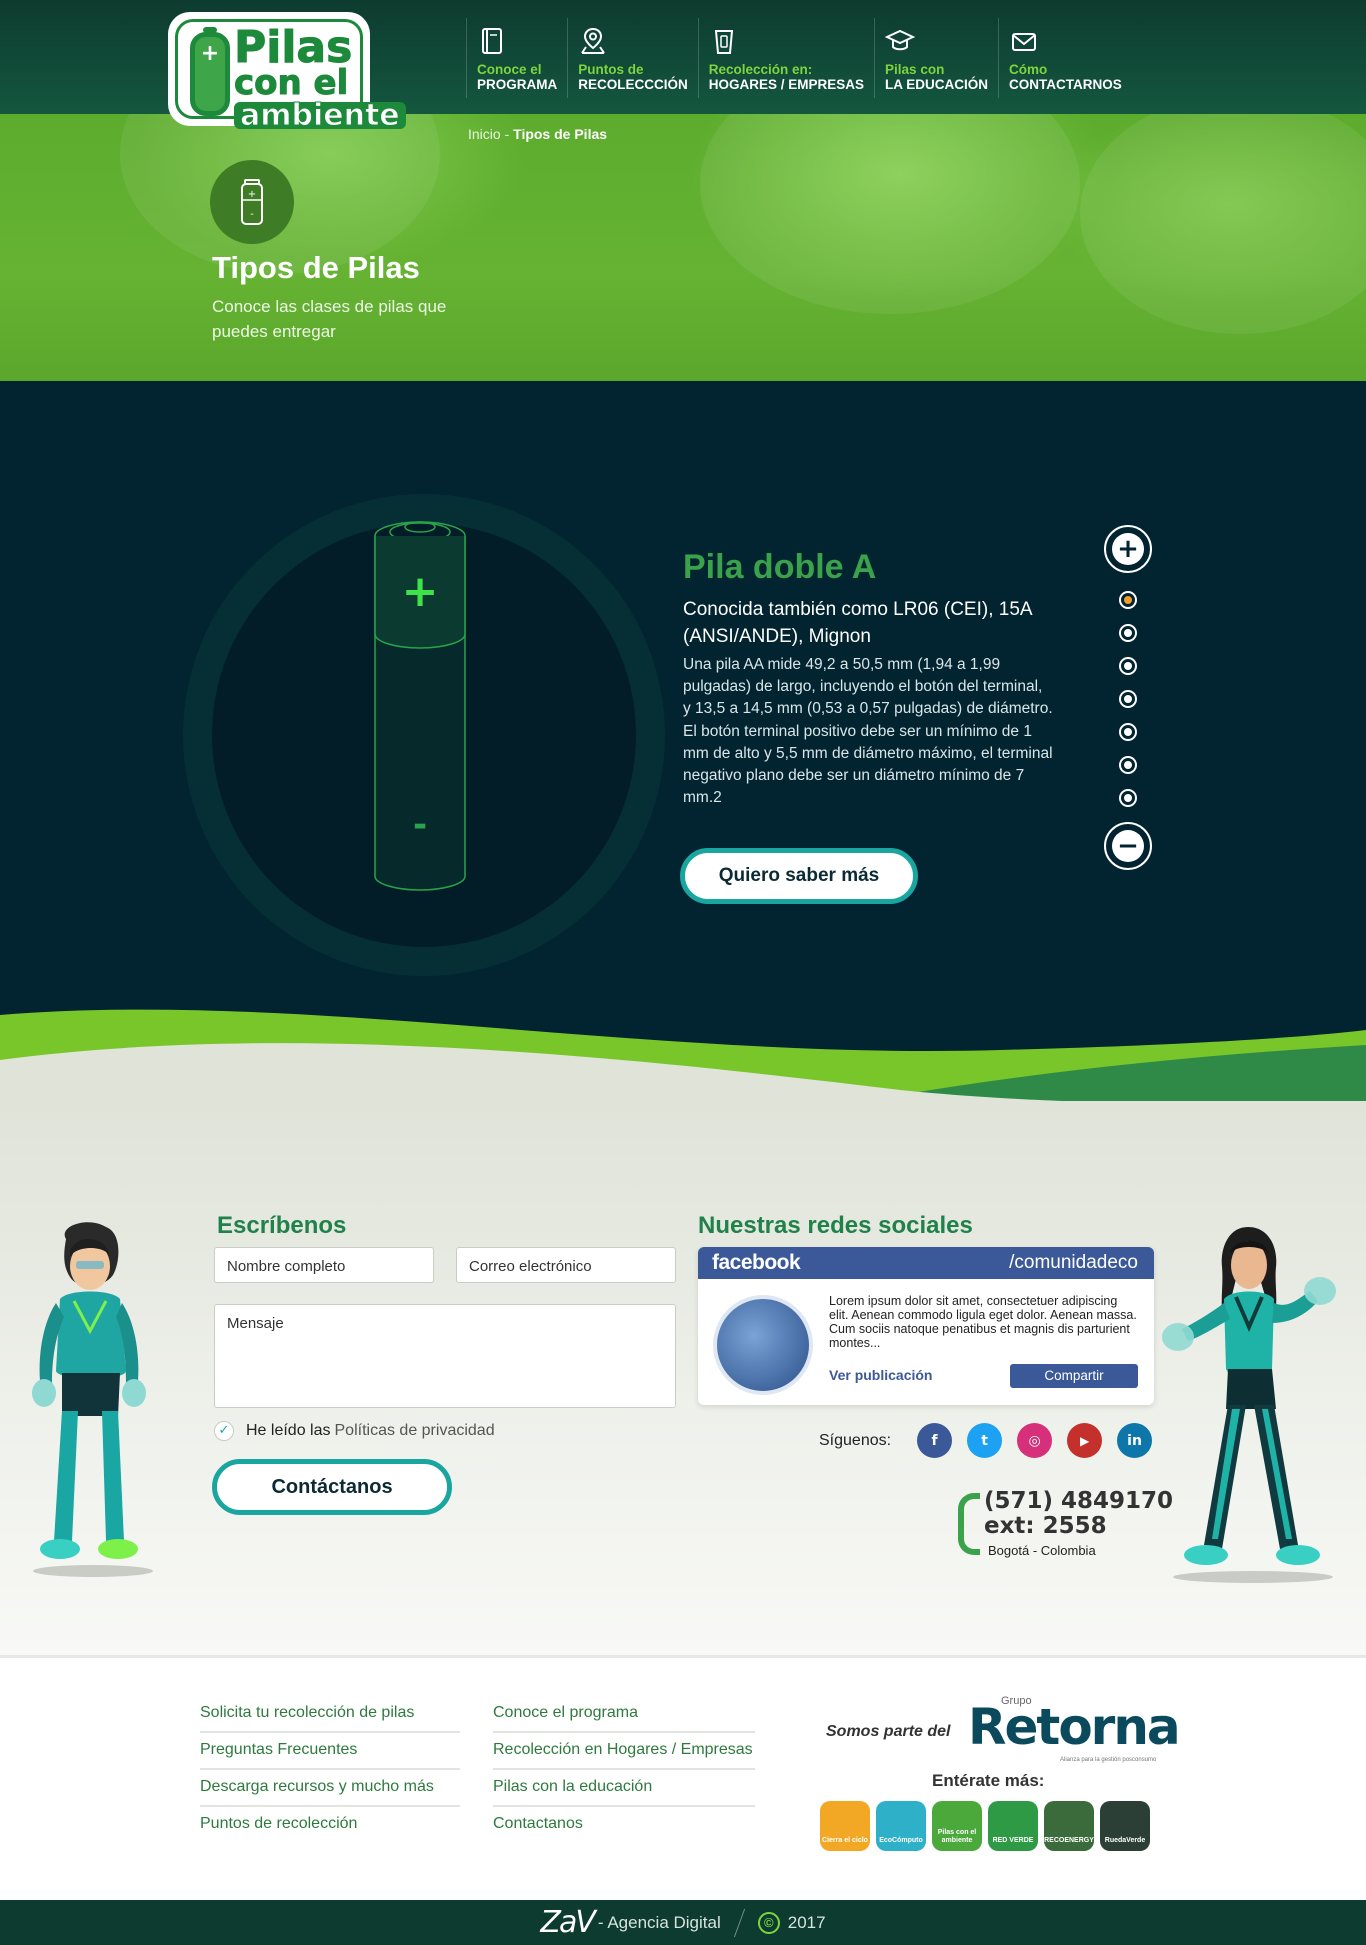  I want to click on aa-battery-illustration: + -, so click(420, 706).